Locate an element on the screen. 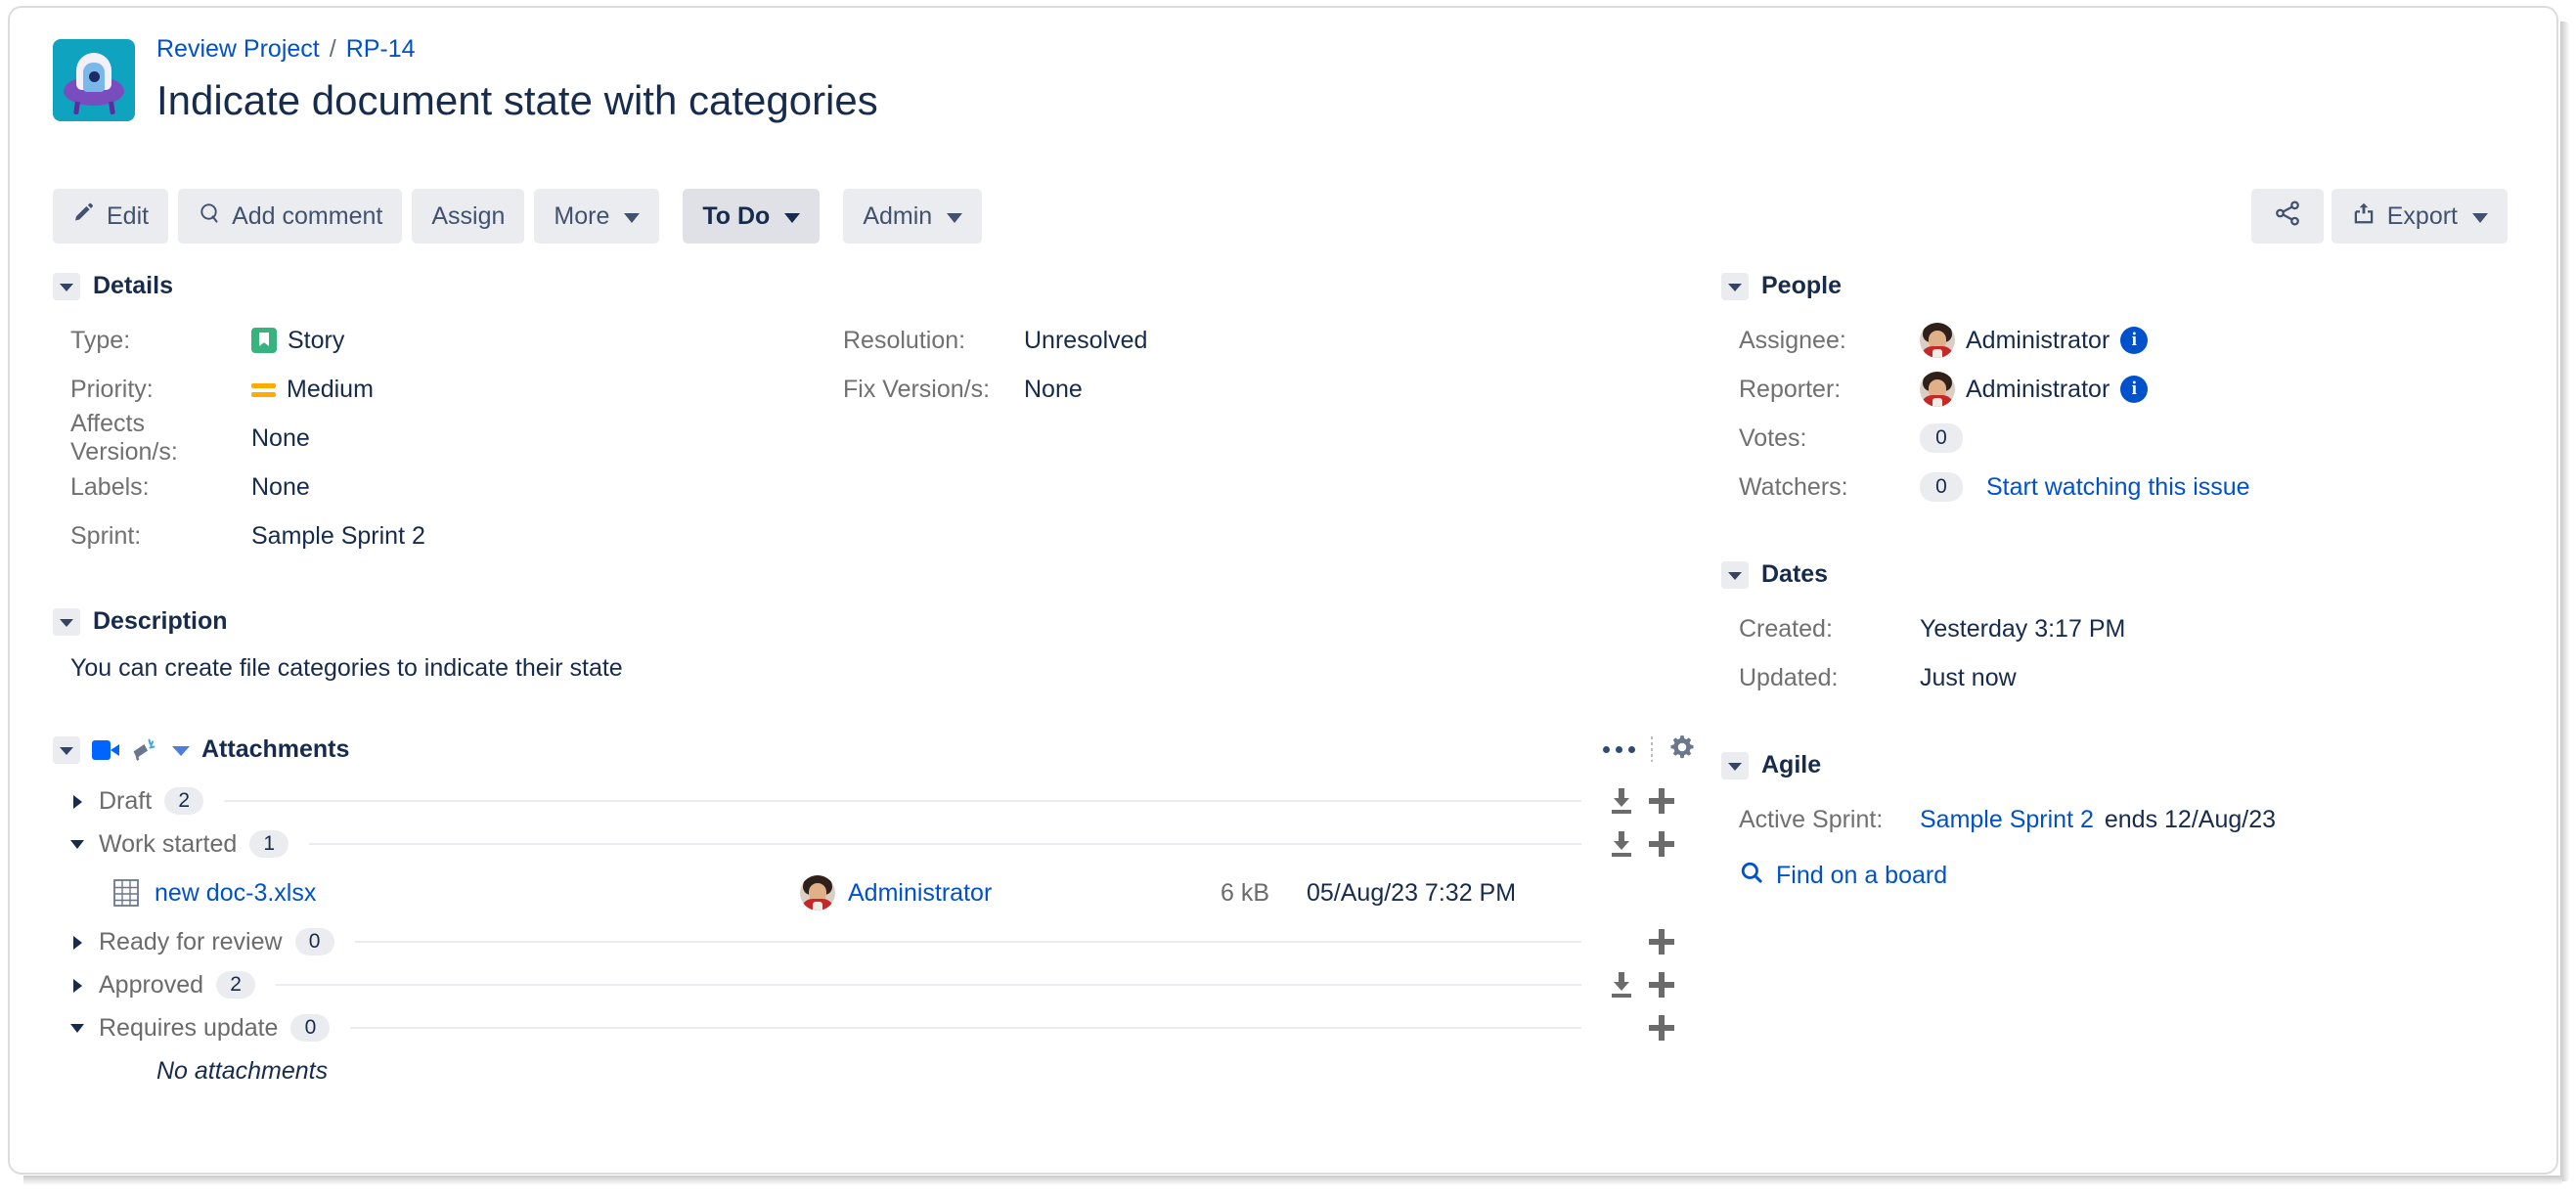 The width and height of the screenshot is (2576, 1200). find-on-board-link: Find on a board is located at coordinates (2116, 876).